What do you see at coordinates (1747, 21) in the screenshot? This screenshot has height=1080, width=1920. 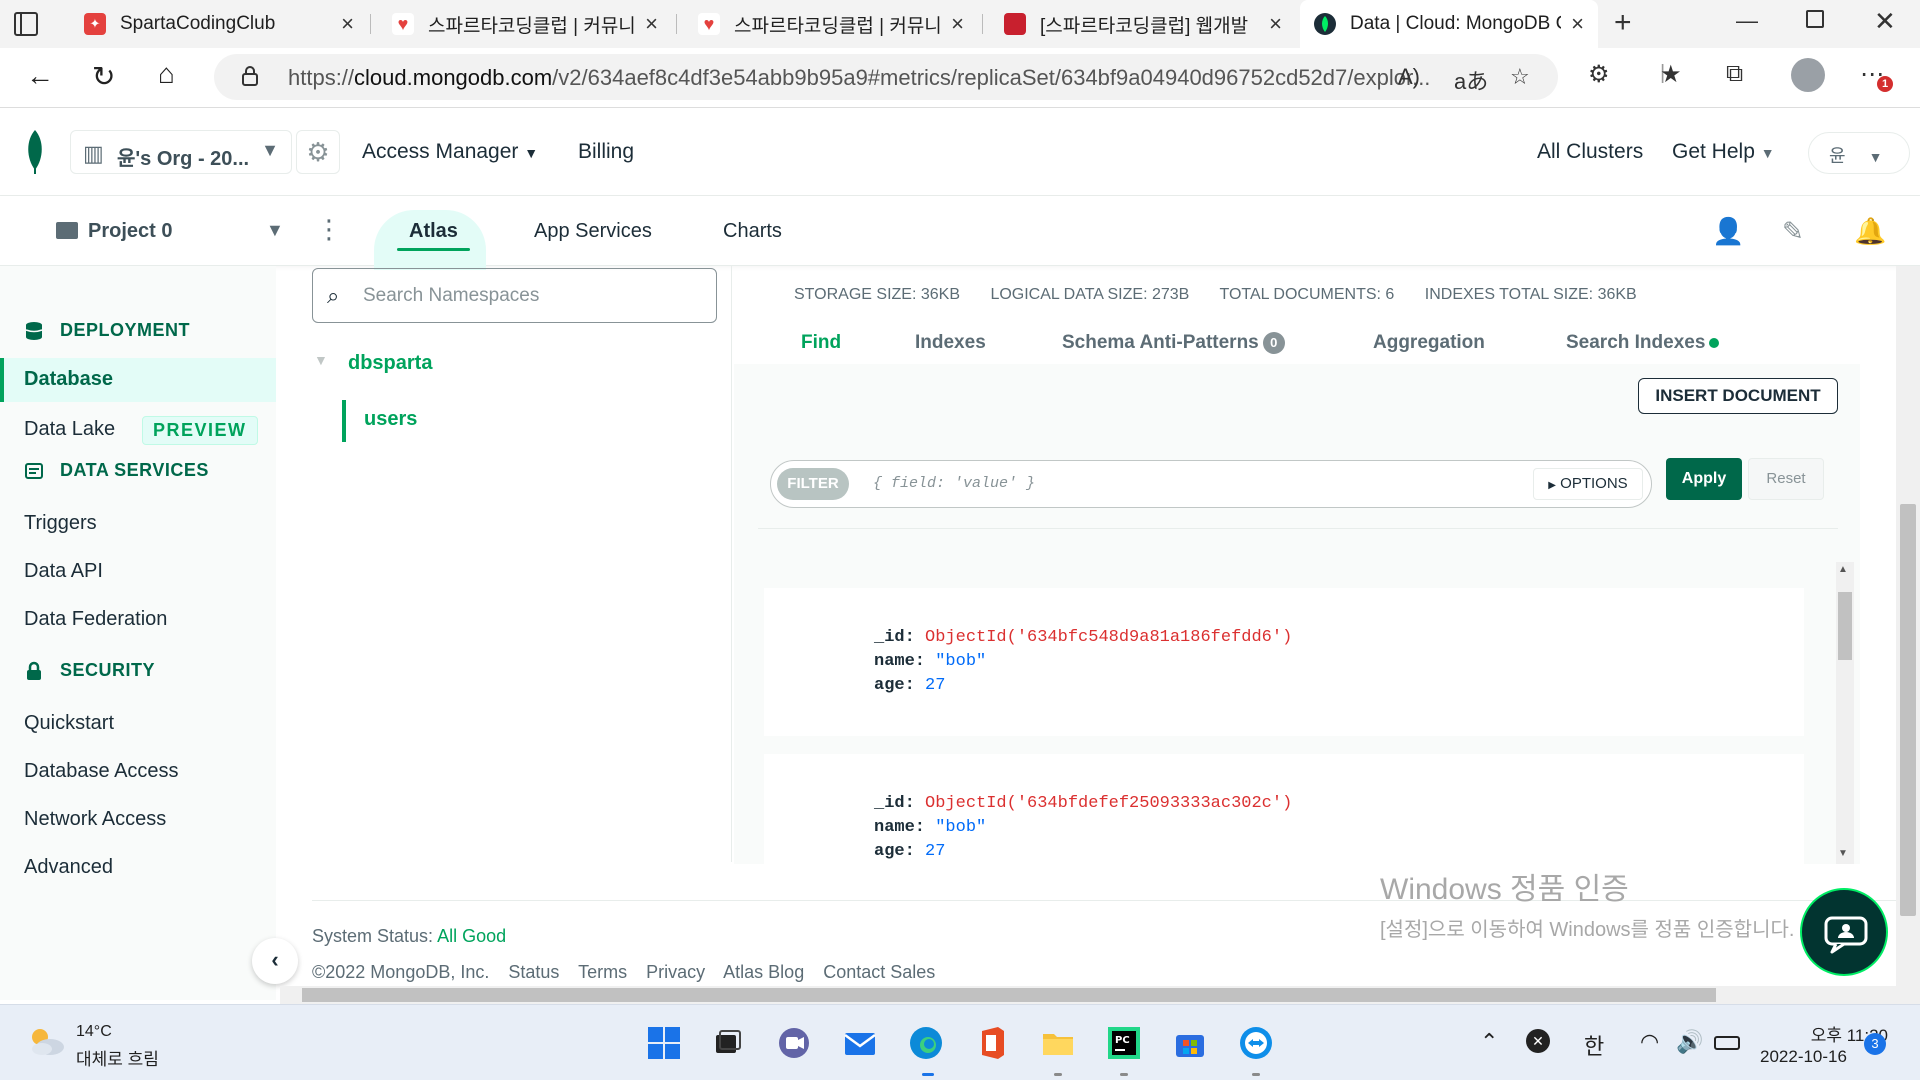 I see `minimize-icon: —` at bounding box center [1747, 21].